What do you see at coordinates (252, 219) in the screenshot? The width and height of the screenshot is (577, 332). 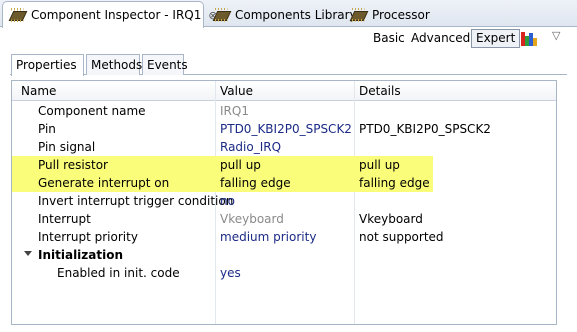 I see `property-value: Vkeyboard` at bounding box center [252, 219].